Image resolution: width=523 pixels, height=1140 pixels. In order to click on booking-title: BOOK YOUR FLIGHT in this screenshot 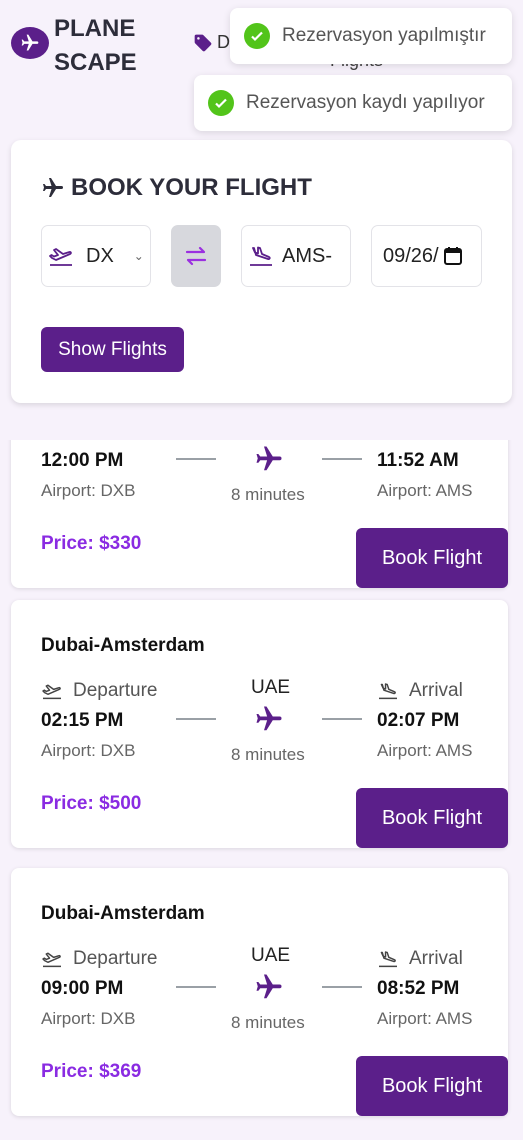, I will do `click(176, 188)`.